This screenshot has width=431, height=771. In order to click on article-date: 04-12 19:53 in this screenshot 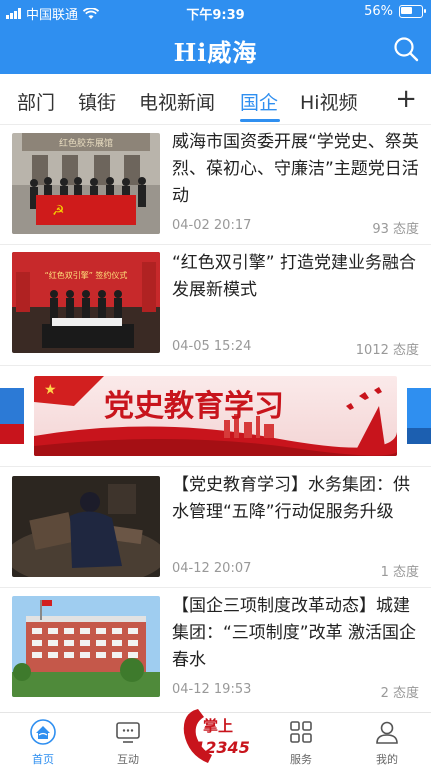, I will do `click(212, 689)`.